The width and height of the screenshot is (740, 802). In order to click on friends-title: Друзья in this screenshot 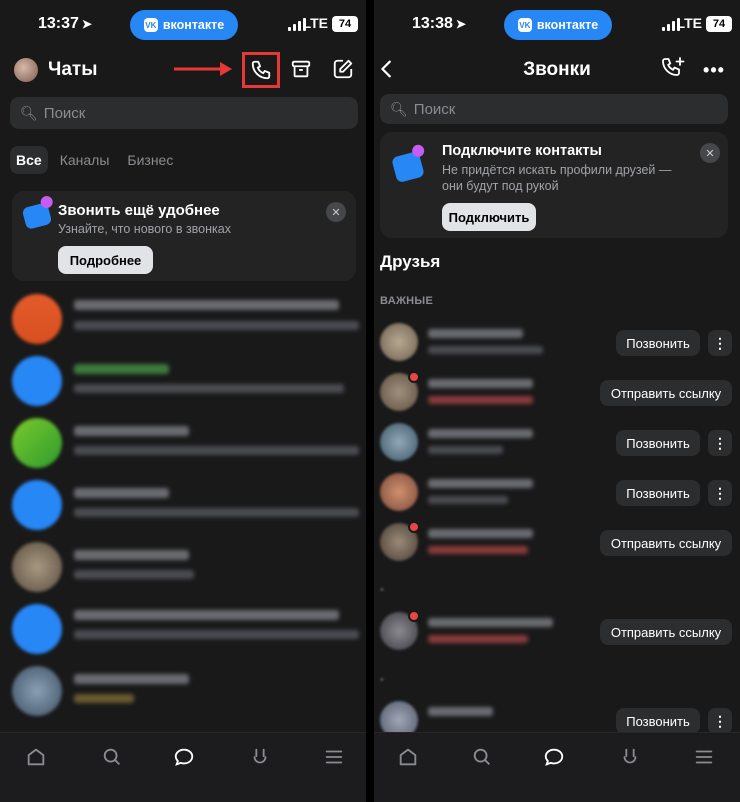, I will do `click(410, 261)`.